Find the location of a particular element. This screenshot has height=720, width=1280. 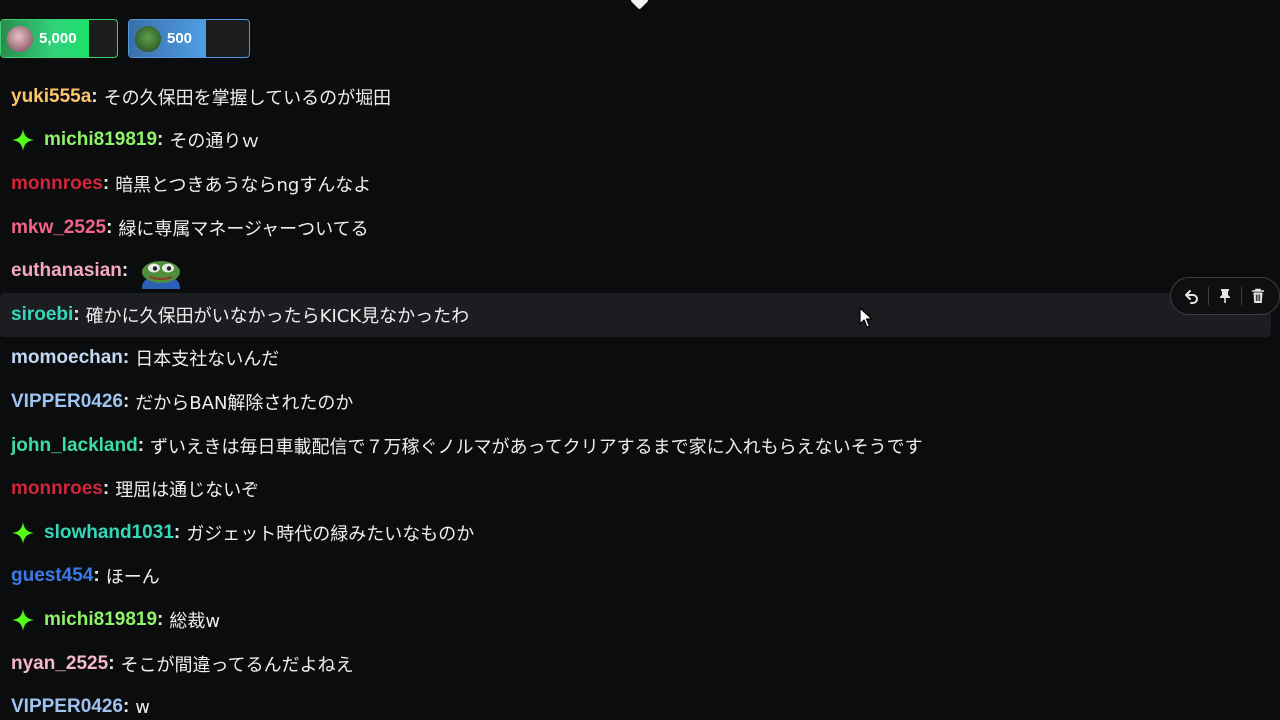

gift-amount: 500 is located at coordinates (180, 38).